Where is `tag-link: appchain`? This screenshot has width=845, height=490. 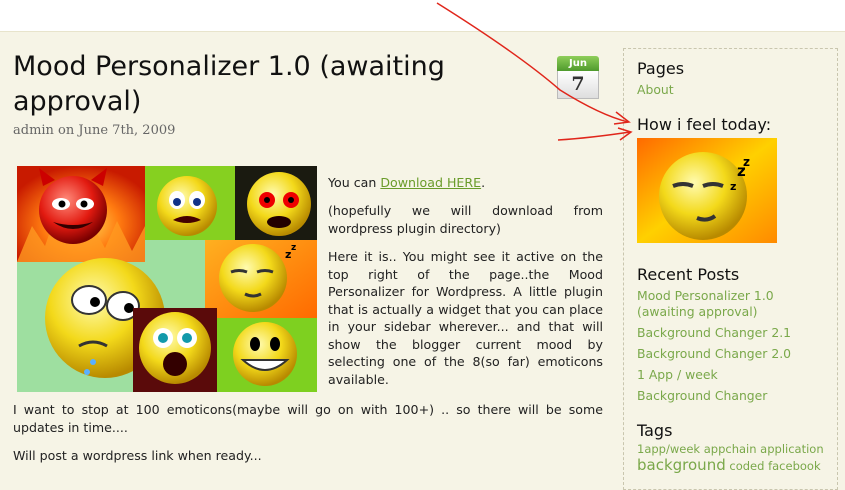 tag-link: appchain is located at coordinates (730, 449).